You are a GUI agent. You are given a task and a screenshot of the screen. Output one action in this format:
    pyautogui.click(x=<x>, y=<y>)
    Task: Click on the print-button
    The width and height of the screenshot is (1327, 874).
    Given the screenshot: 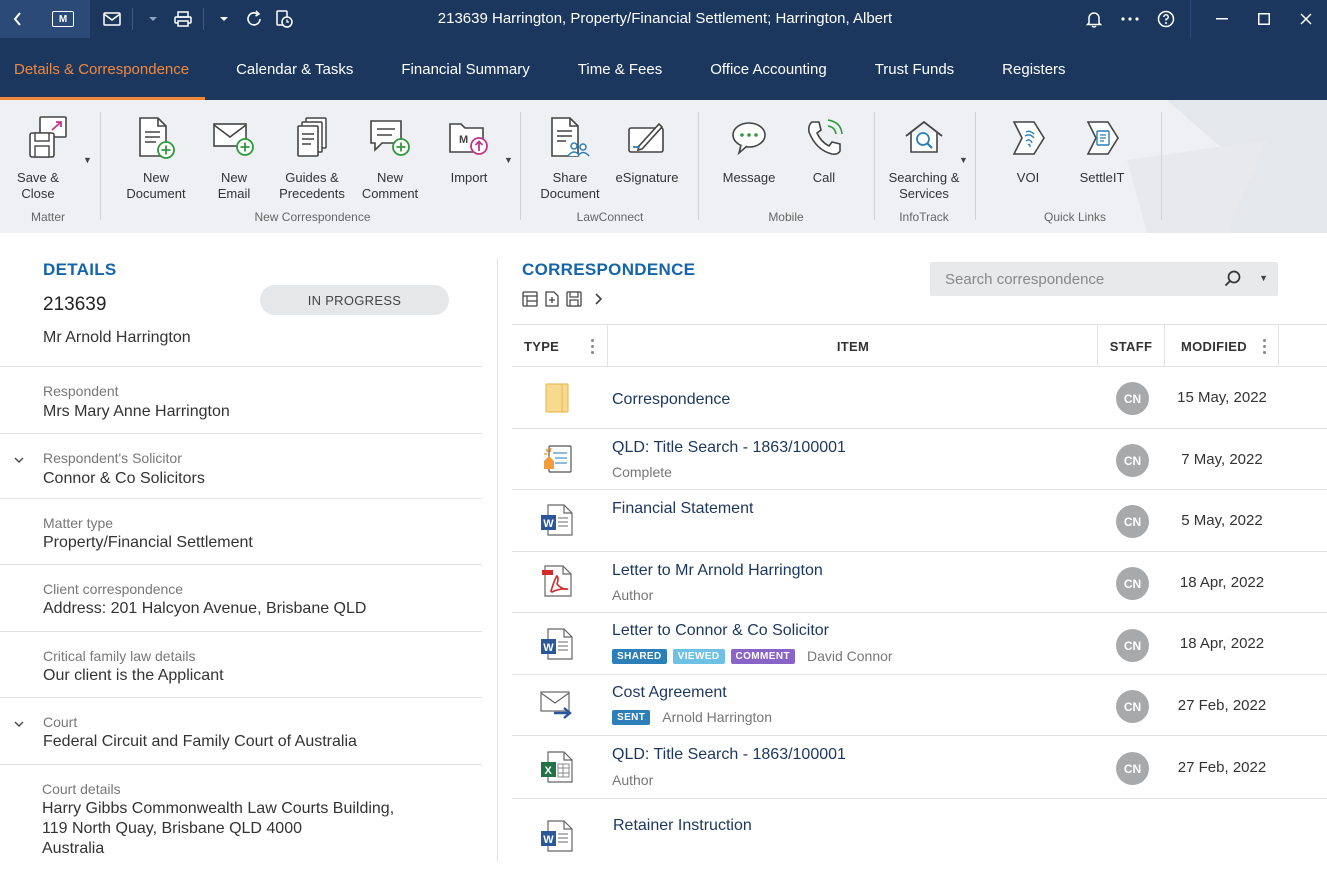 What is the action you would take?
    pyautogui.click(x=183, y=19)
    